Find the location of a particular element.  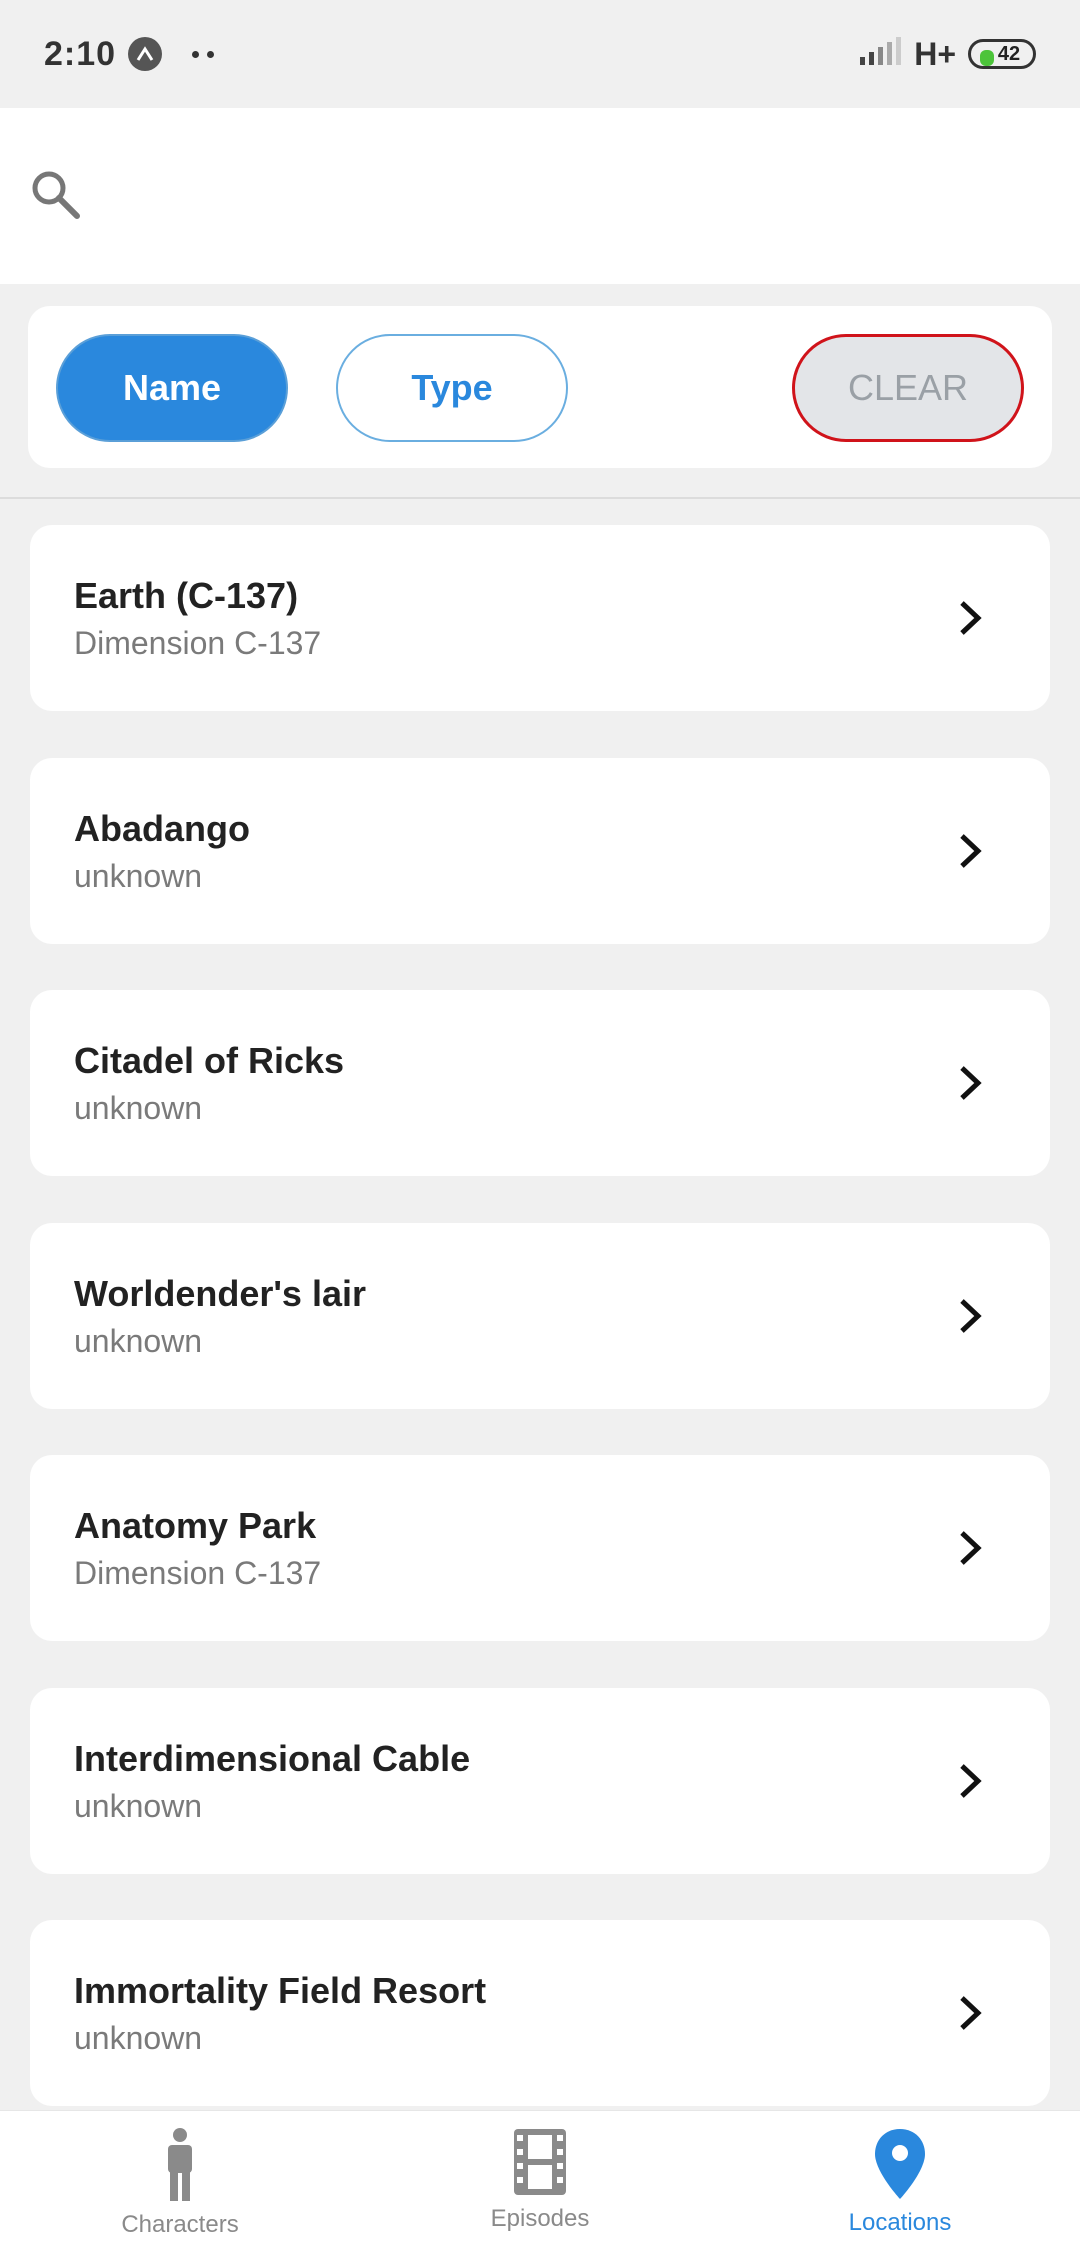

list-item: Interdimensional Cable unknown is located at coordinates (540, 1781).